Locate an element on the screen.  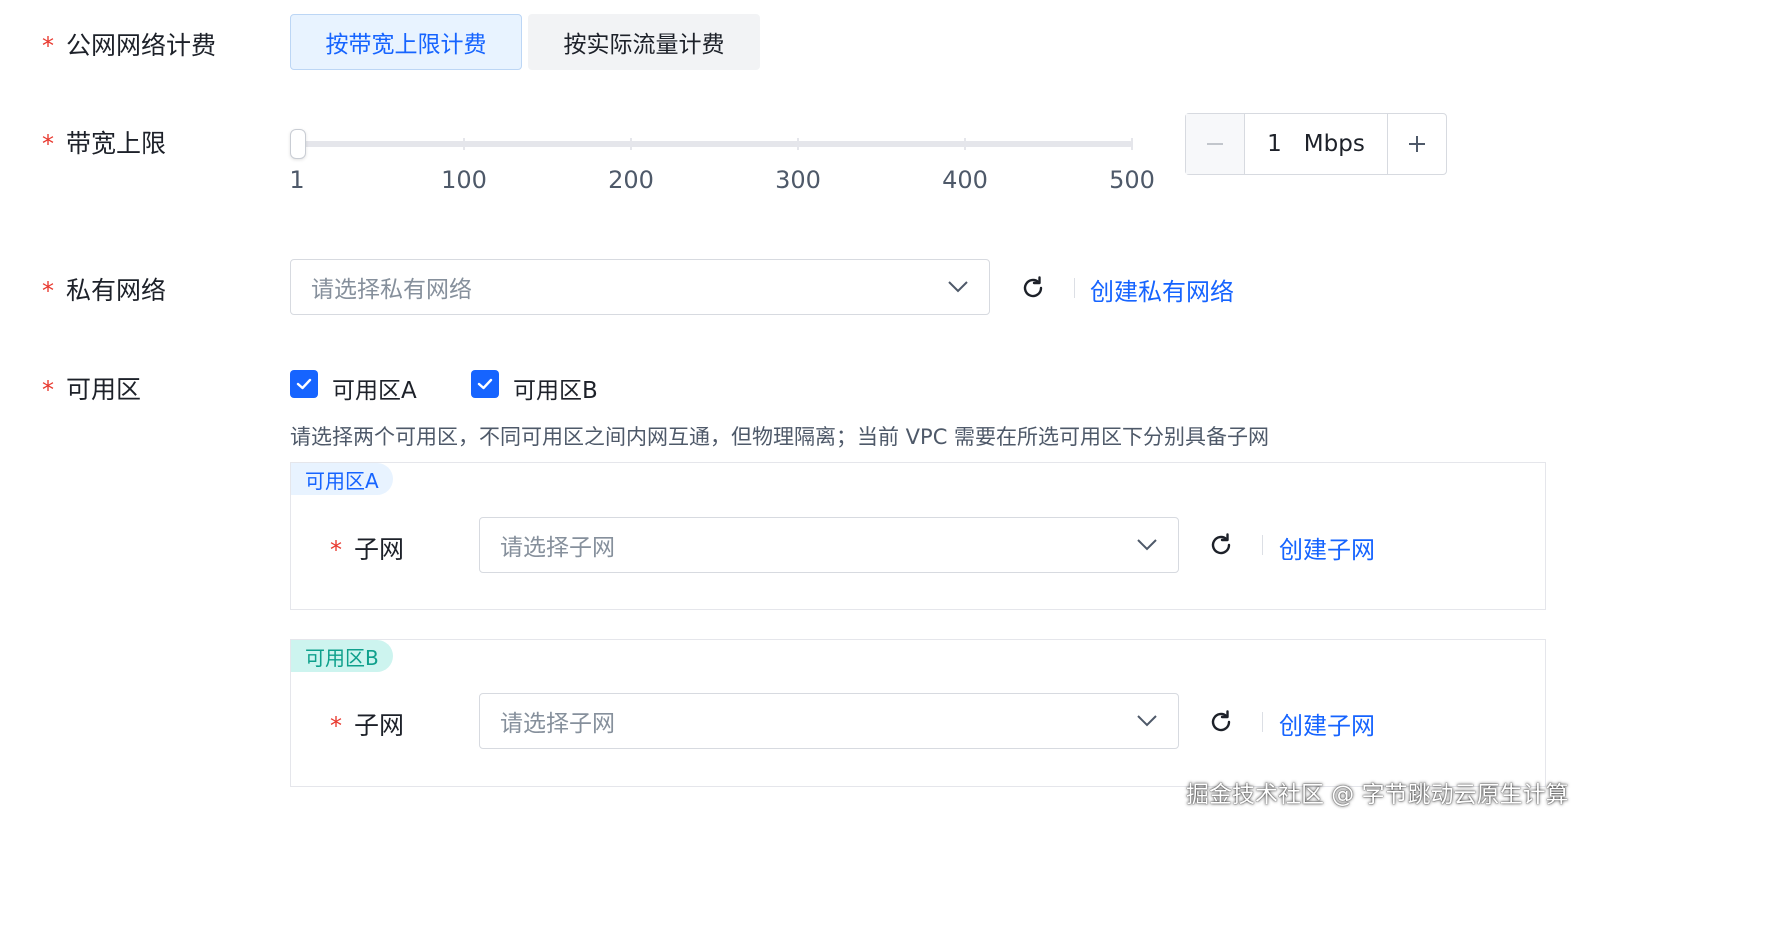
zone-label-text: 可用区 is located at coordinates (104, 389).